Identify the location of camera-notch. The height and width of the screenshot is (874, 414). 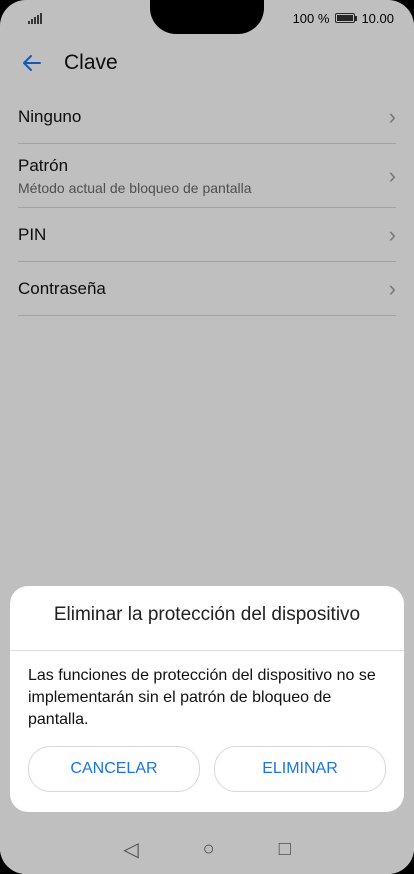
(207, 17).